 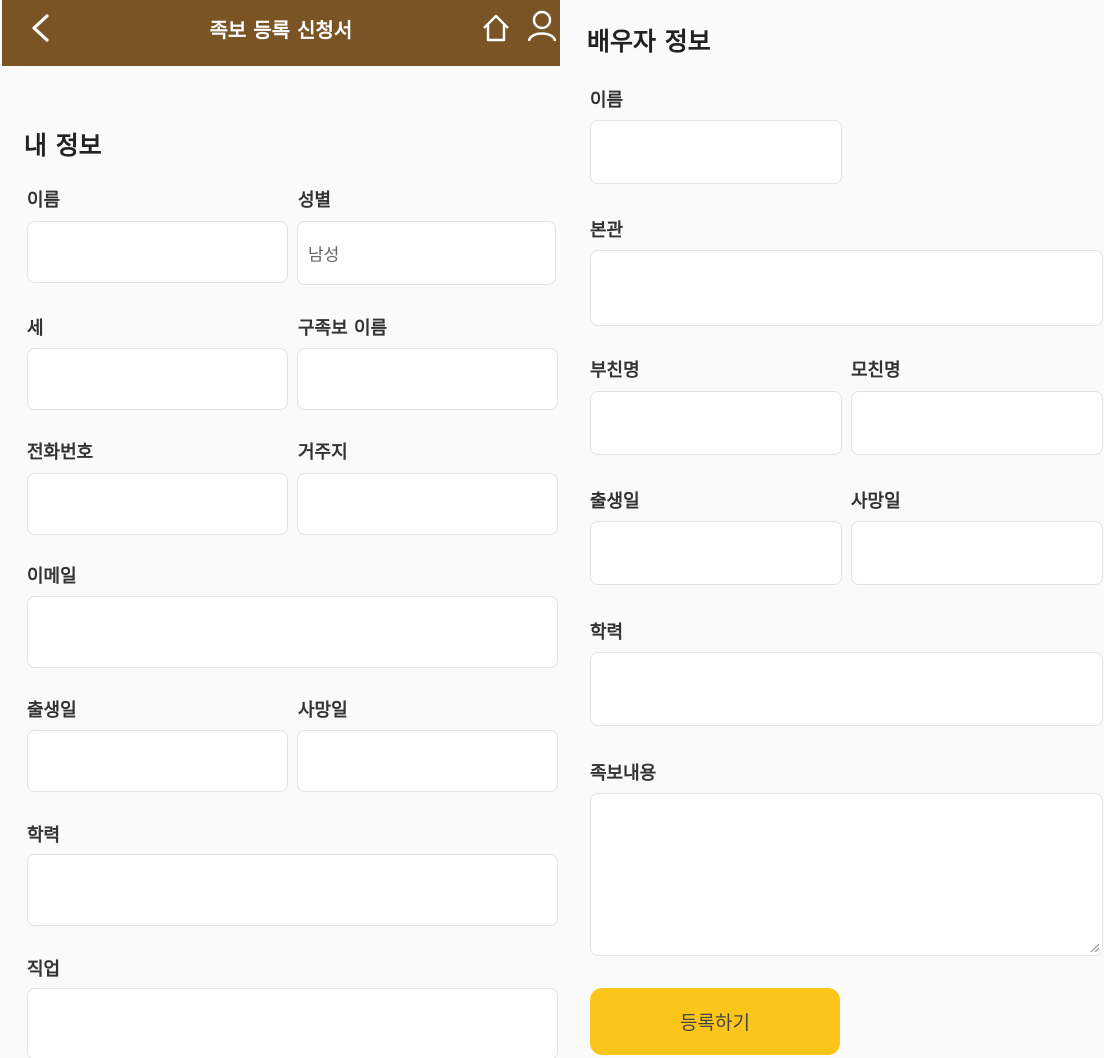 What do you see at coordinates (157, 761) in the screenshot?
I see `birth-date-input` at bounding box center [157, 761].